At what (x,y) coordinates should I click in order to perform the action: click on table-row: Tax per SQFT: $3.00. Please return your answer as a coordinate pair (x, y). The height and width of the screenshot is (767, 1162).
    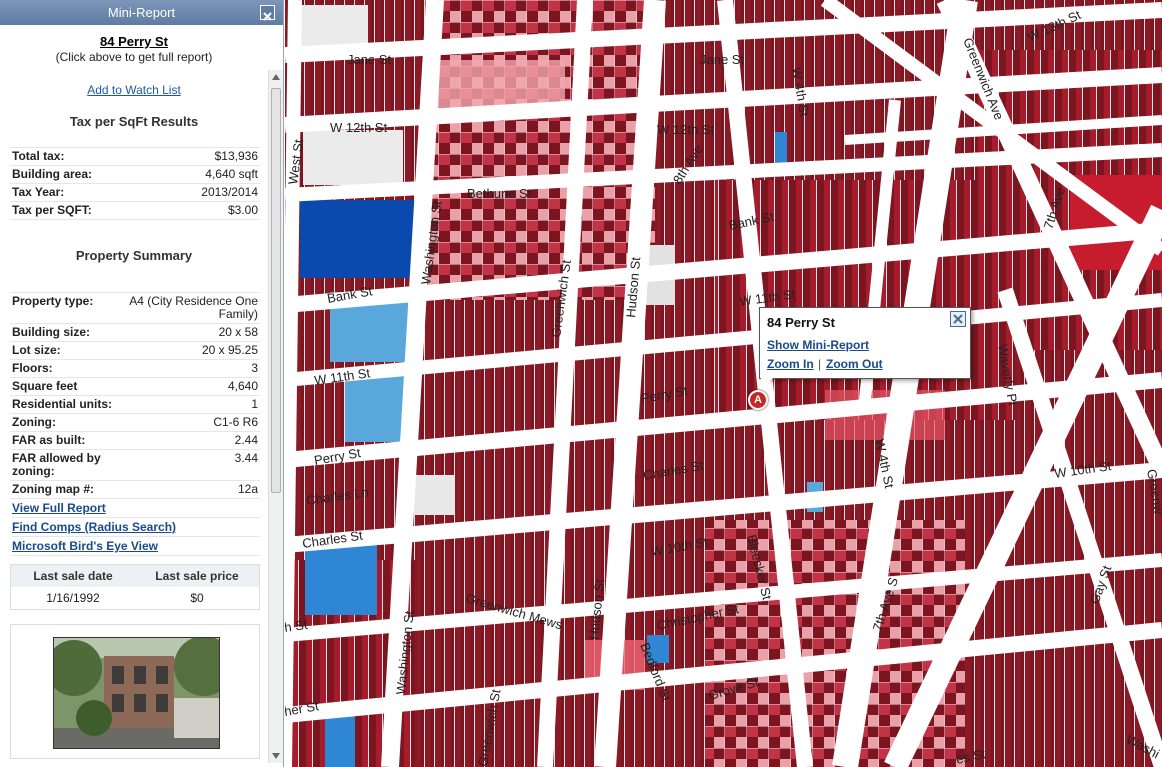
    Looking at the image, I should click on (135, 211).